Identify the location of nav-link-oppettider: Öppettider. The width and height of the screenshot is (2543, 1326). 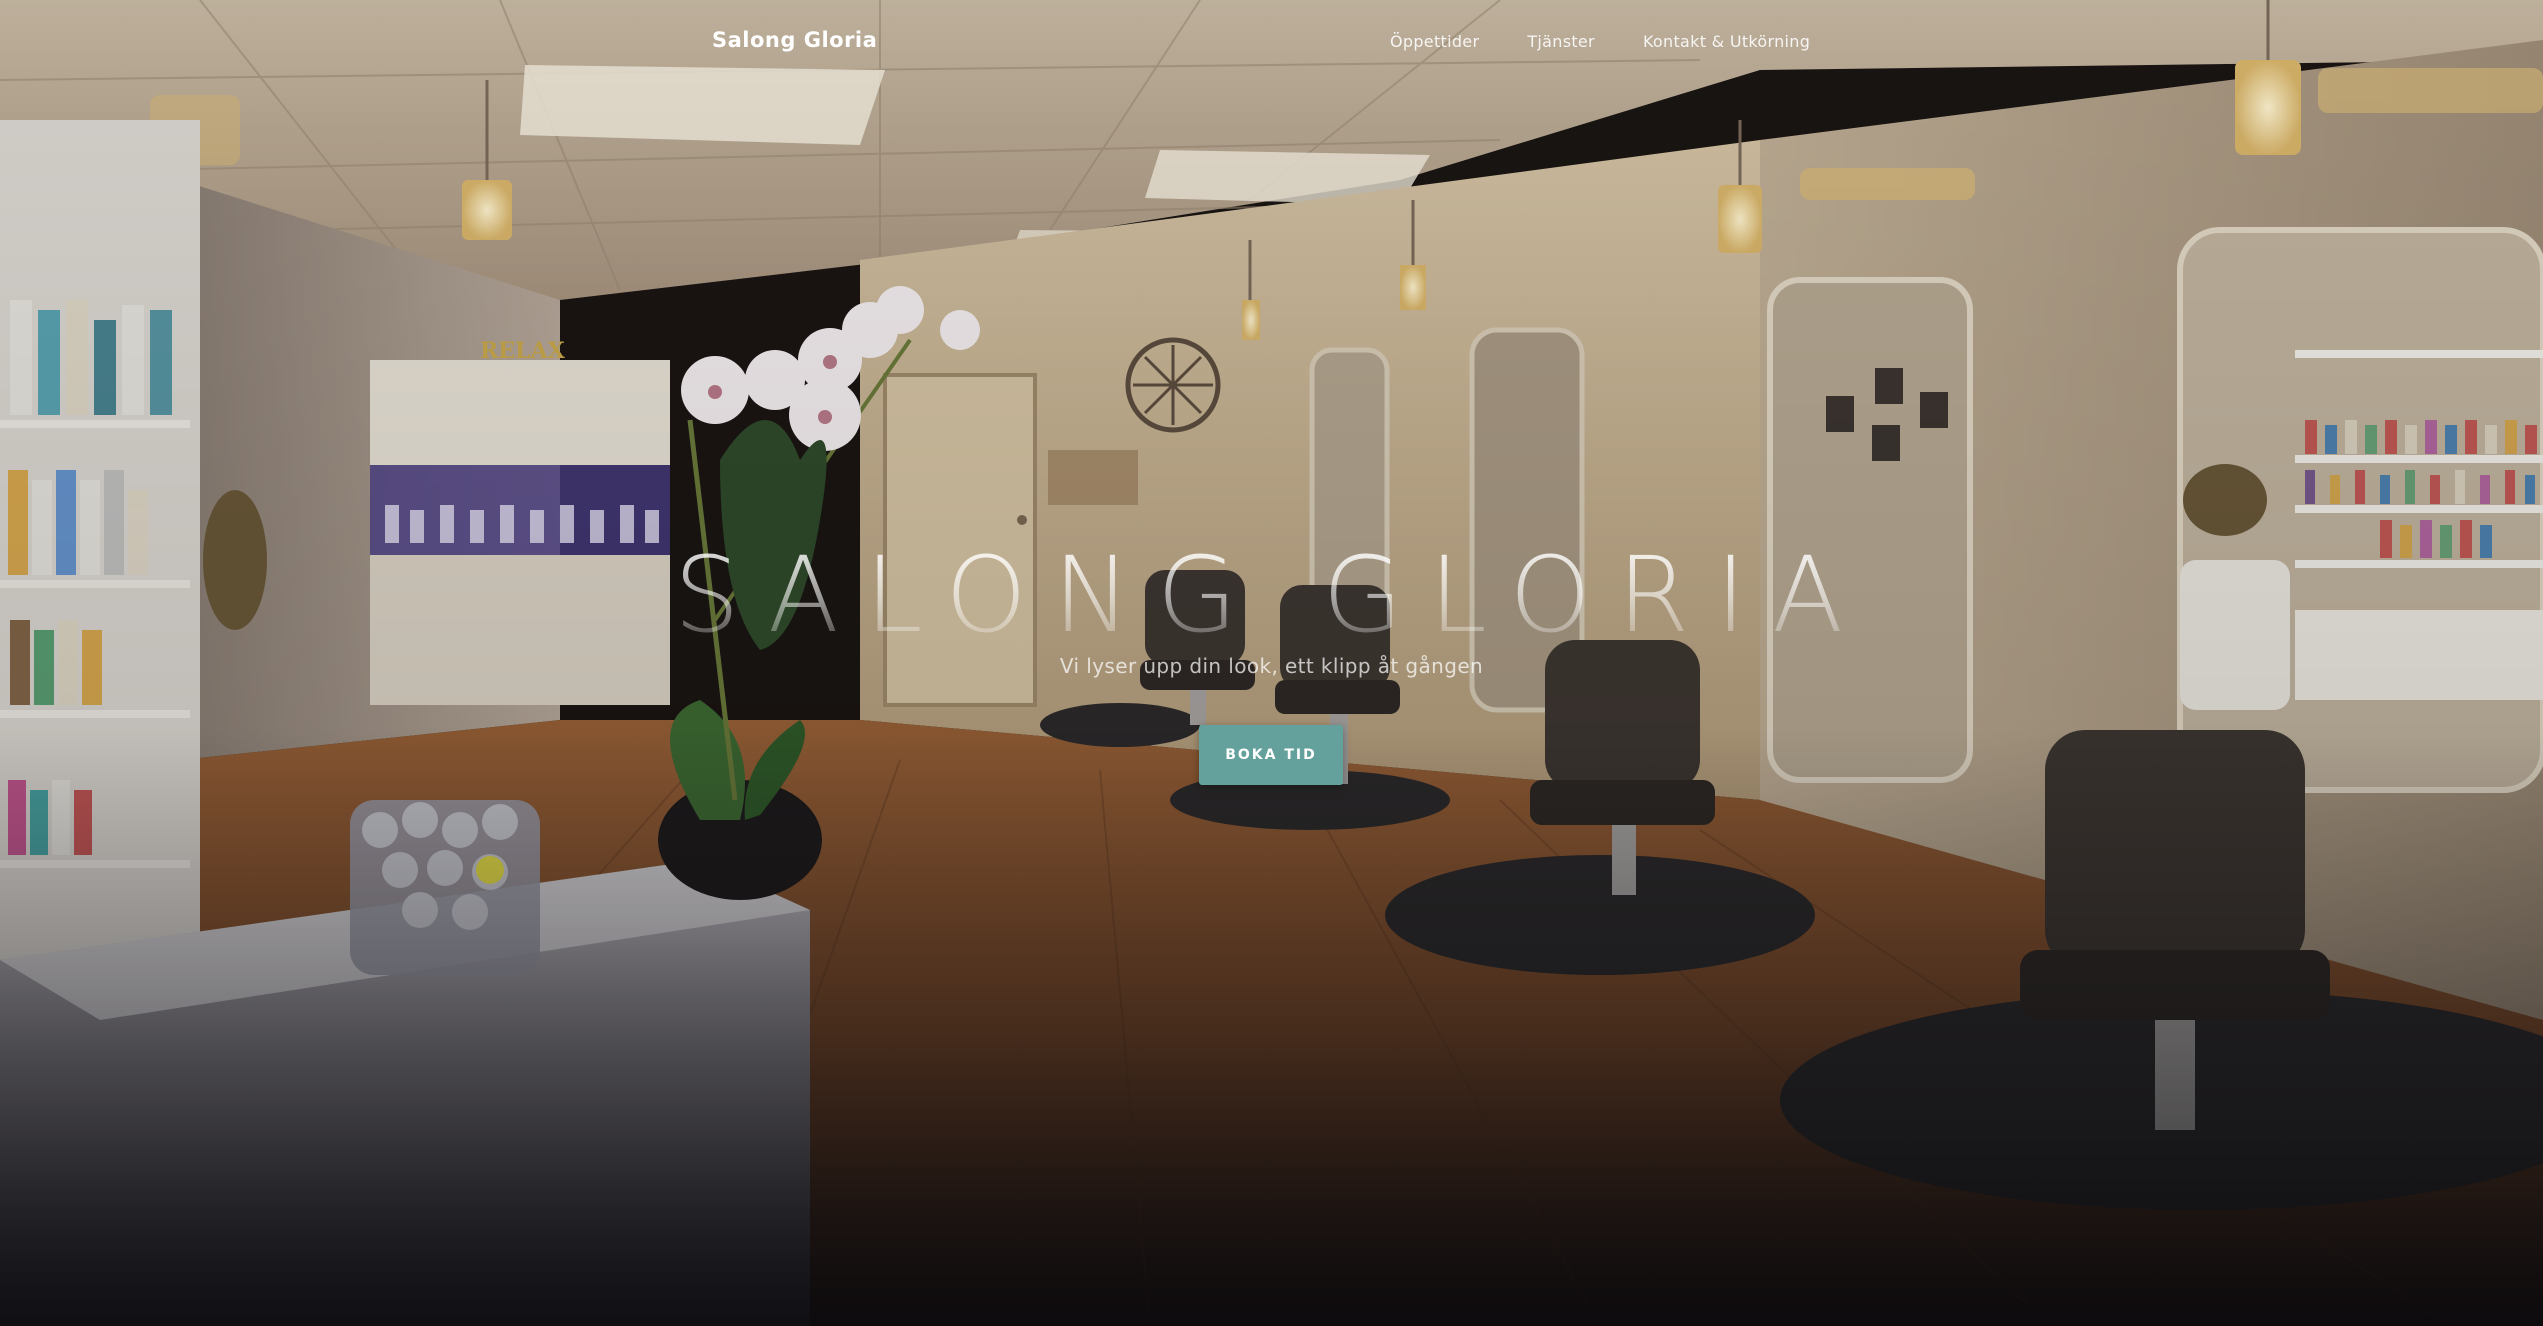
(1434, 41).